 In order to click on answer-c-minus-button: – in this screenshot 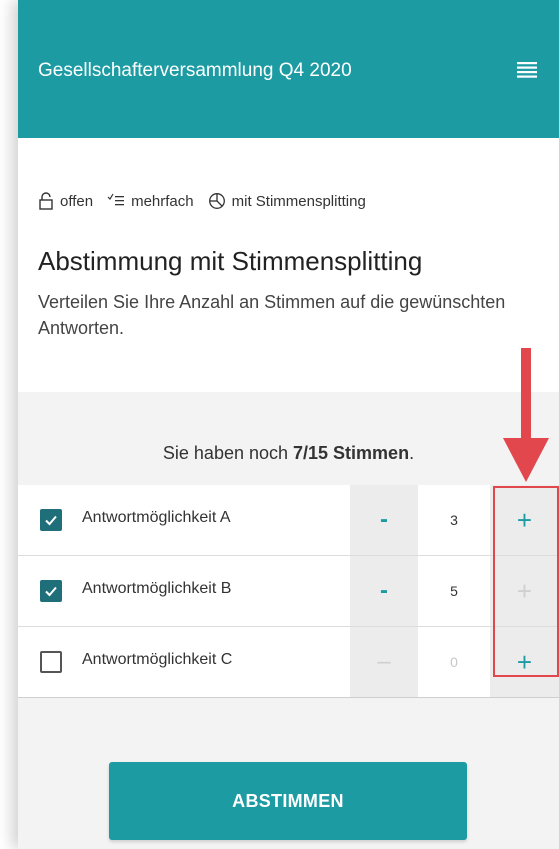, I will do `click(384, 662)`.